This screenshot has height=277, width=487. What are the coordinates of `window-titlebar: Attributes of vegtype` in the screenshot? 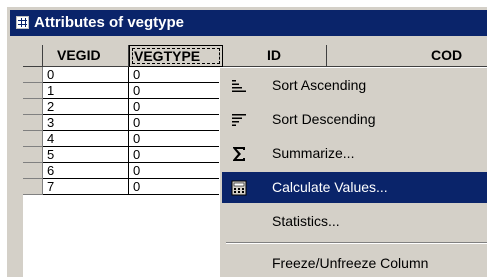 It's located at (248, 23).